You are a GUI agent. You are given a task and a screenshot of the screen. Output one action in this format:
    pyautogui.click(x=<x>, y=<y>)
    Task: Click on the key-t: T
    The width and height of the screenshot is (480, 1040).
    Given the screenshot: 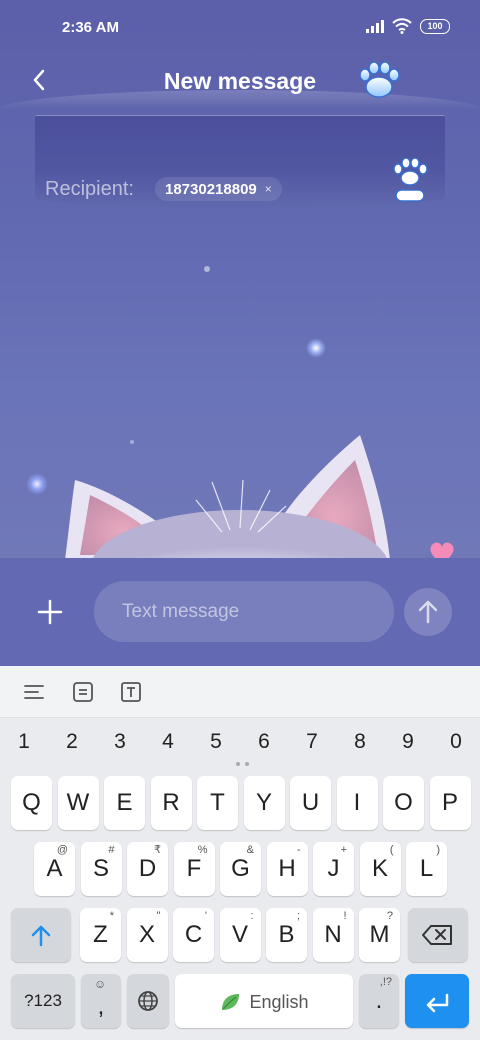 What is the action you would take?
    pyautogui.click(x=217, y=803)
    